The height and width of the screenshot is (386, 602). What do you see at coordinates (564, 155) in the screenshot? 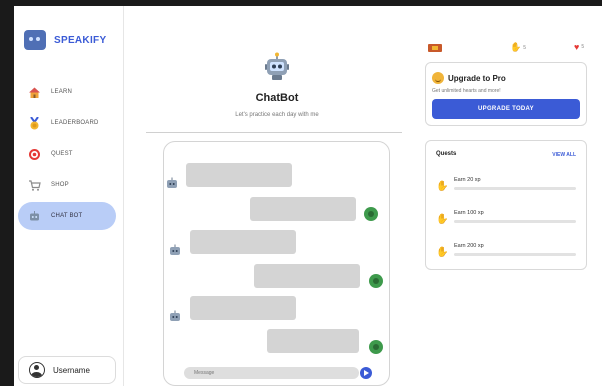
I see `view-all-link: VIEW ALL` at bounding box center [564, 155].